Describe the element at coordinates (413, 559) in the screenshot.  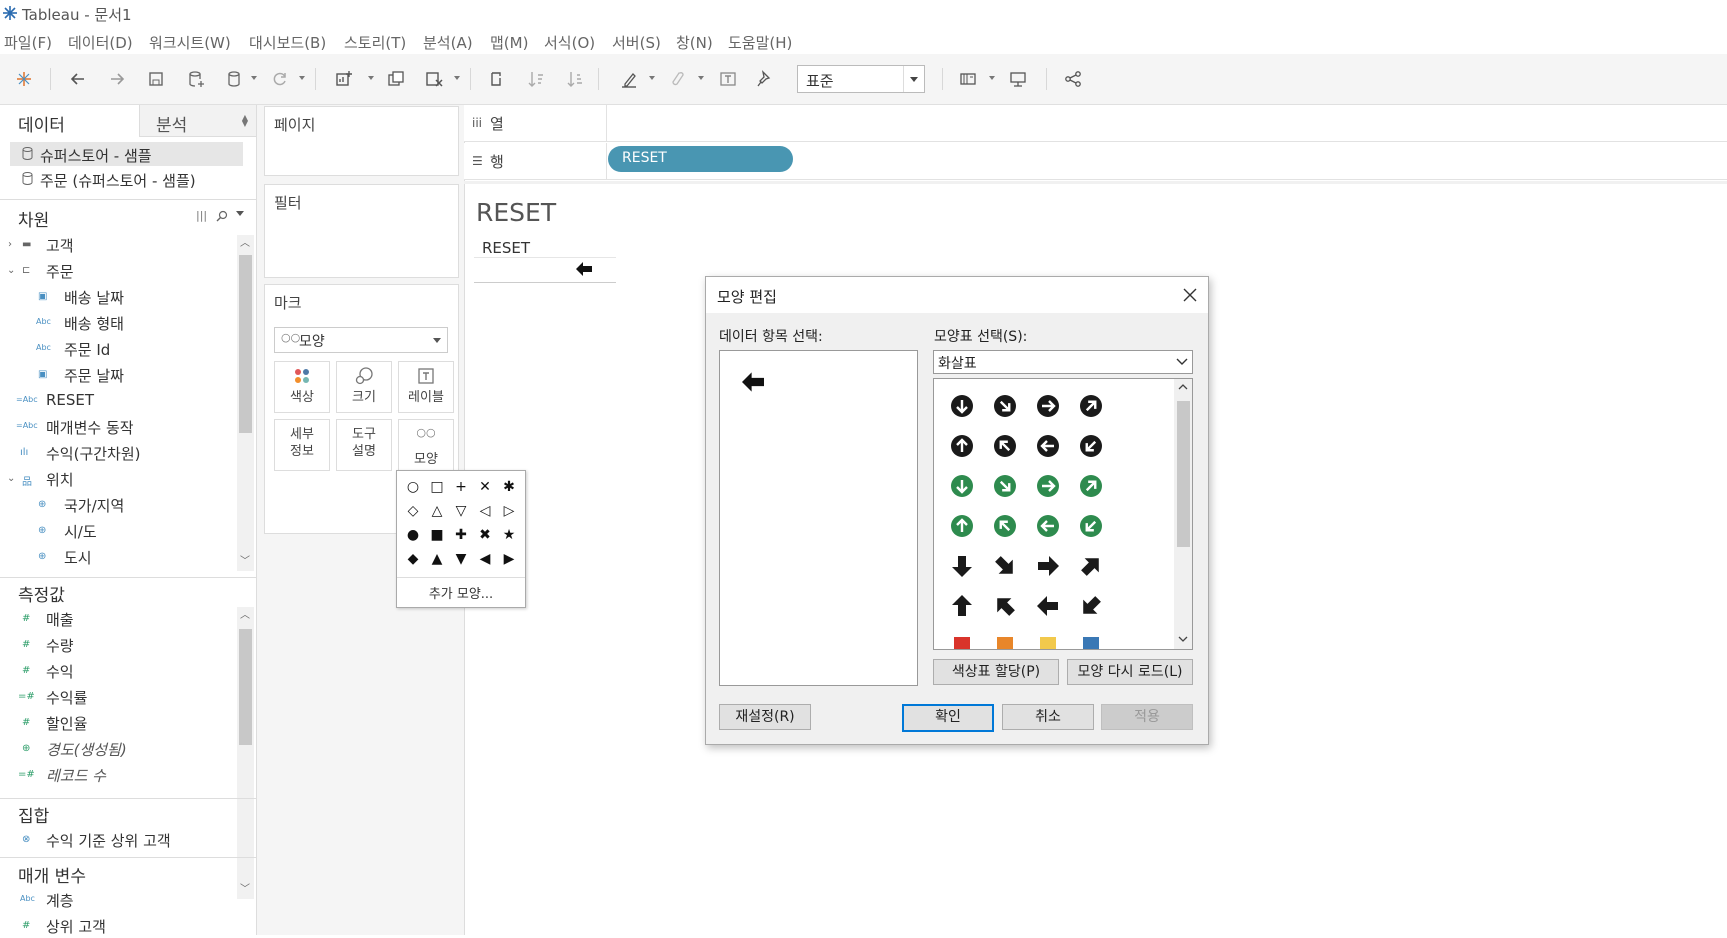
I see `shape-option: ◆` at that location.